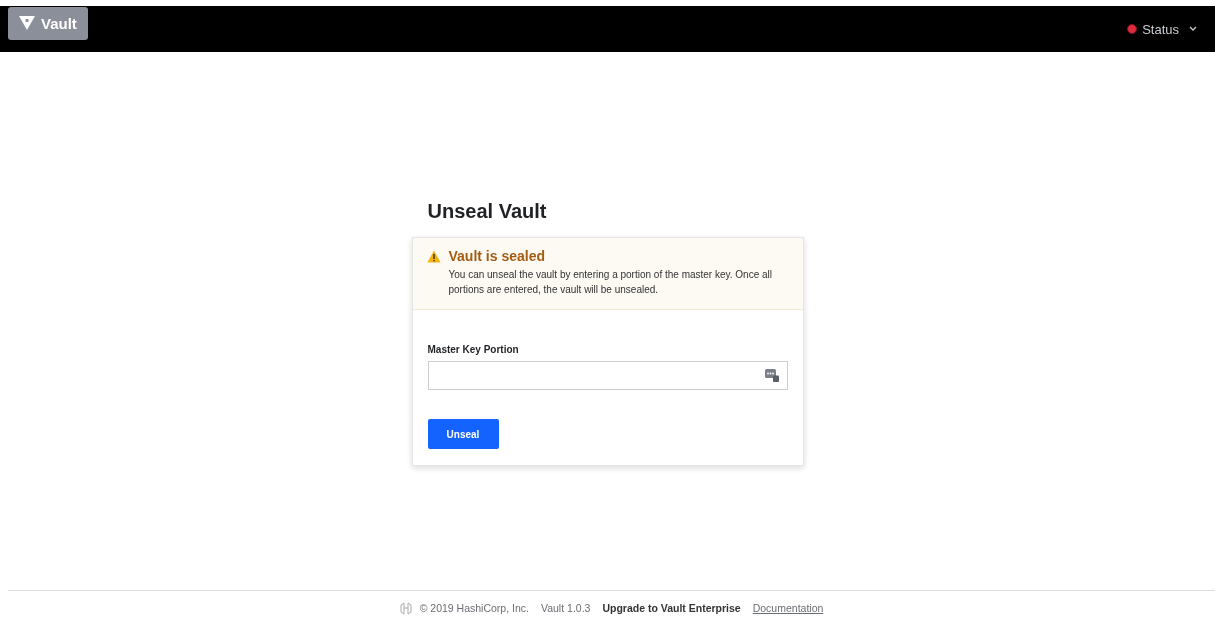 The image size is (1215, 625). Describe the element at coordinates (788, 608) in the screenshot. I see `documentation-link: Documentation` at that location.